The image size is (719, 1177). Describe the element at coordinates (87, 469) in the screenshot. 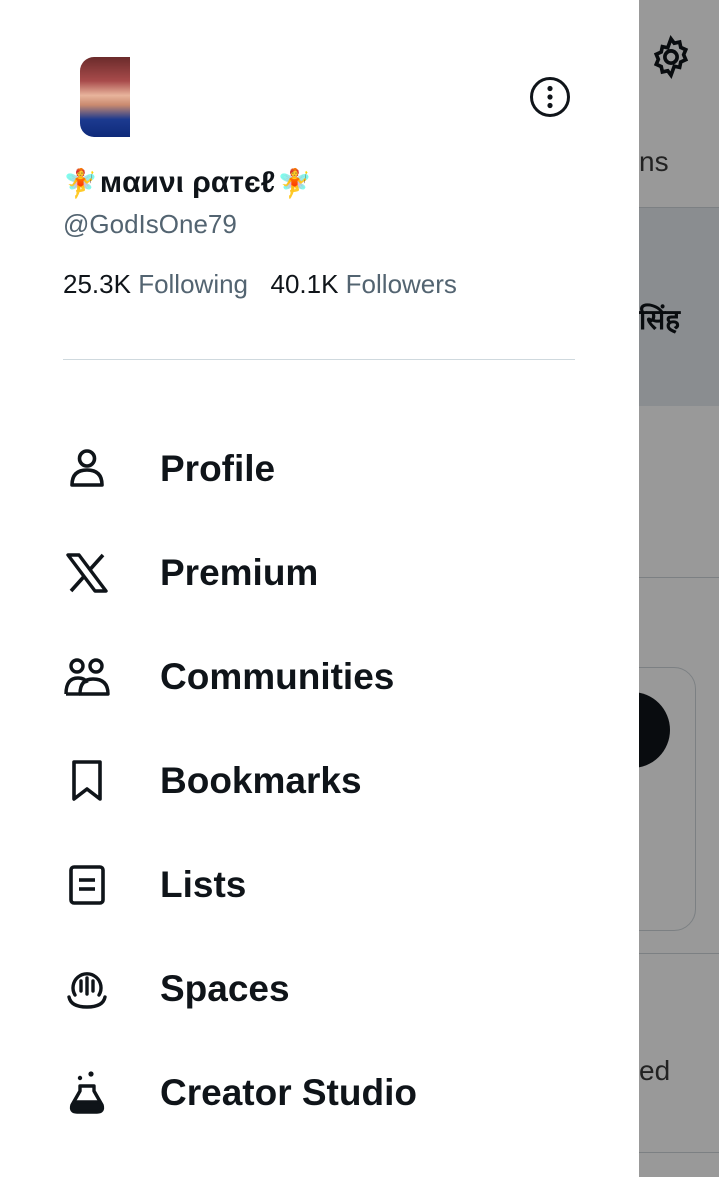

I see `person-icon` at that location.